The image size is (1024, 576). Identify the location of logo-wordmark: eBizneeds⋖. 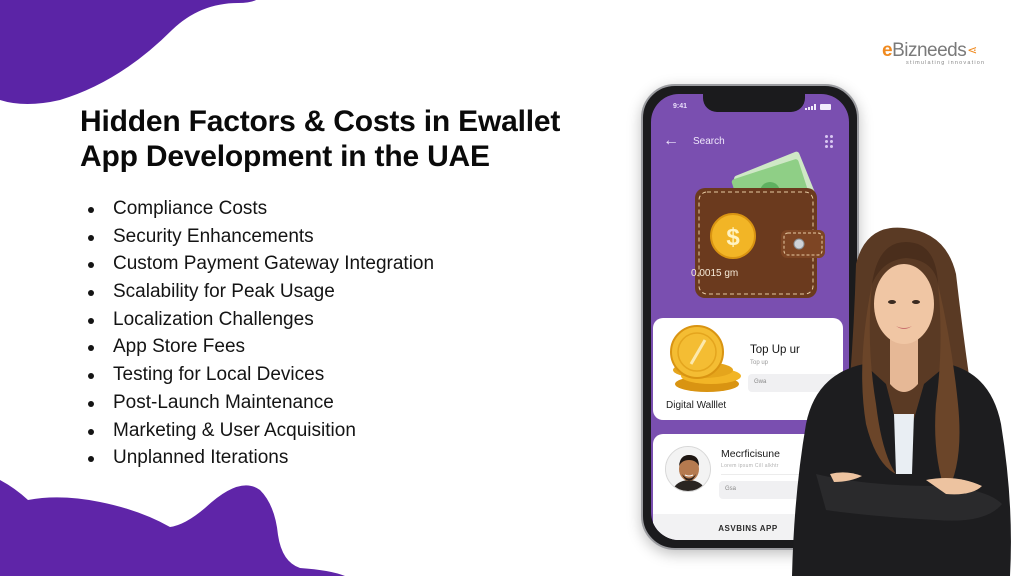
(937, 50).